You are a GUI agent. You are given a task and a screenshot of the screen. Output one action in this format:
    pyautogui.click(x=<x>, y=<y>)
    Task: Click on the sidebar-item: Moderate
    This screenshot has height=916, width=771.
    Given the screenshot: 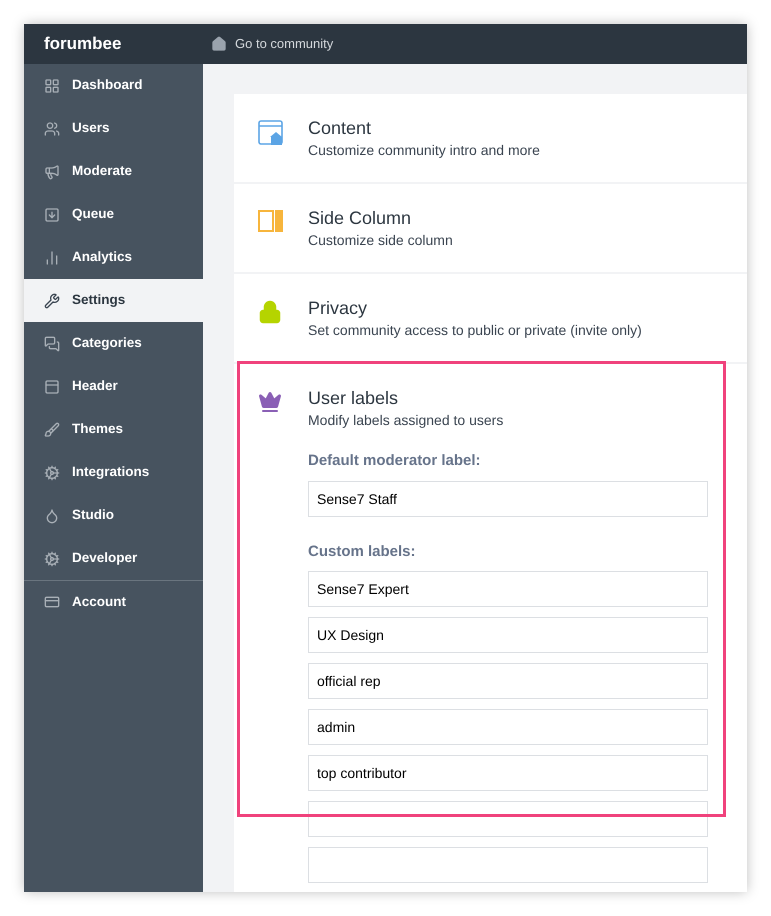 What is the action you would take?
    pyautogui.click(x=113, y=171)
    